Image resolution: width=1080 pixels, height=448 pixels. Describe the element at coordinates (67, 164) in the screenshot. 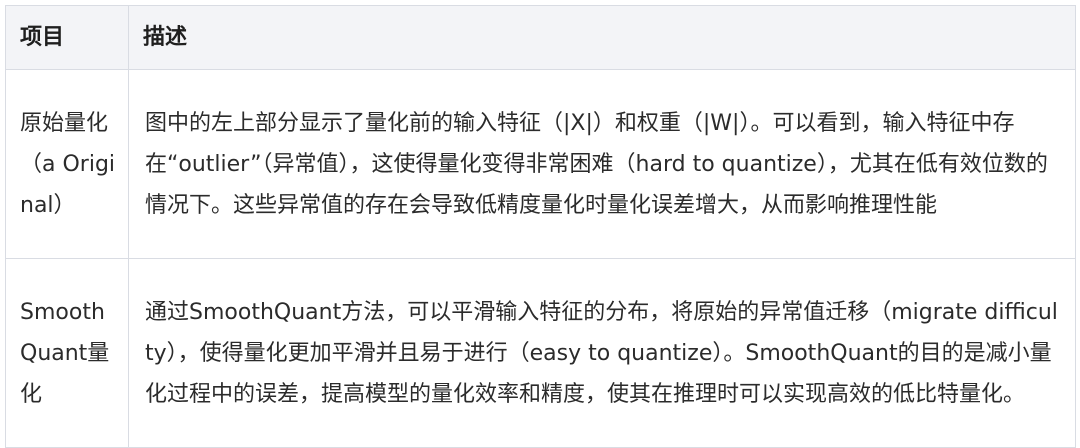

I see `item-cell-original: 原始量化（a Original）` at that location.